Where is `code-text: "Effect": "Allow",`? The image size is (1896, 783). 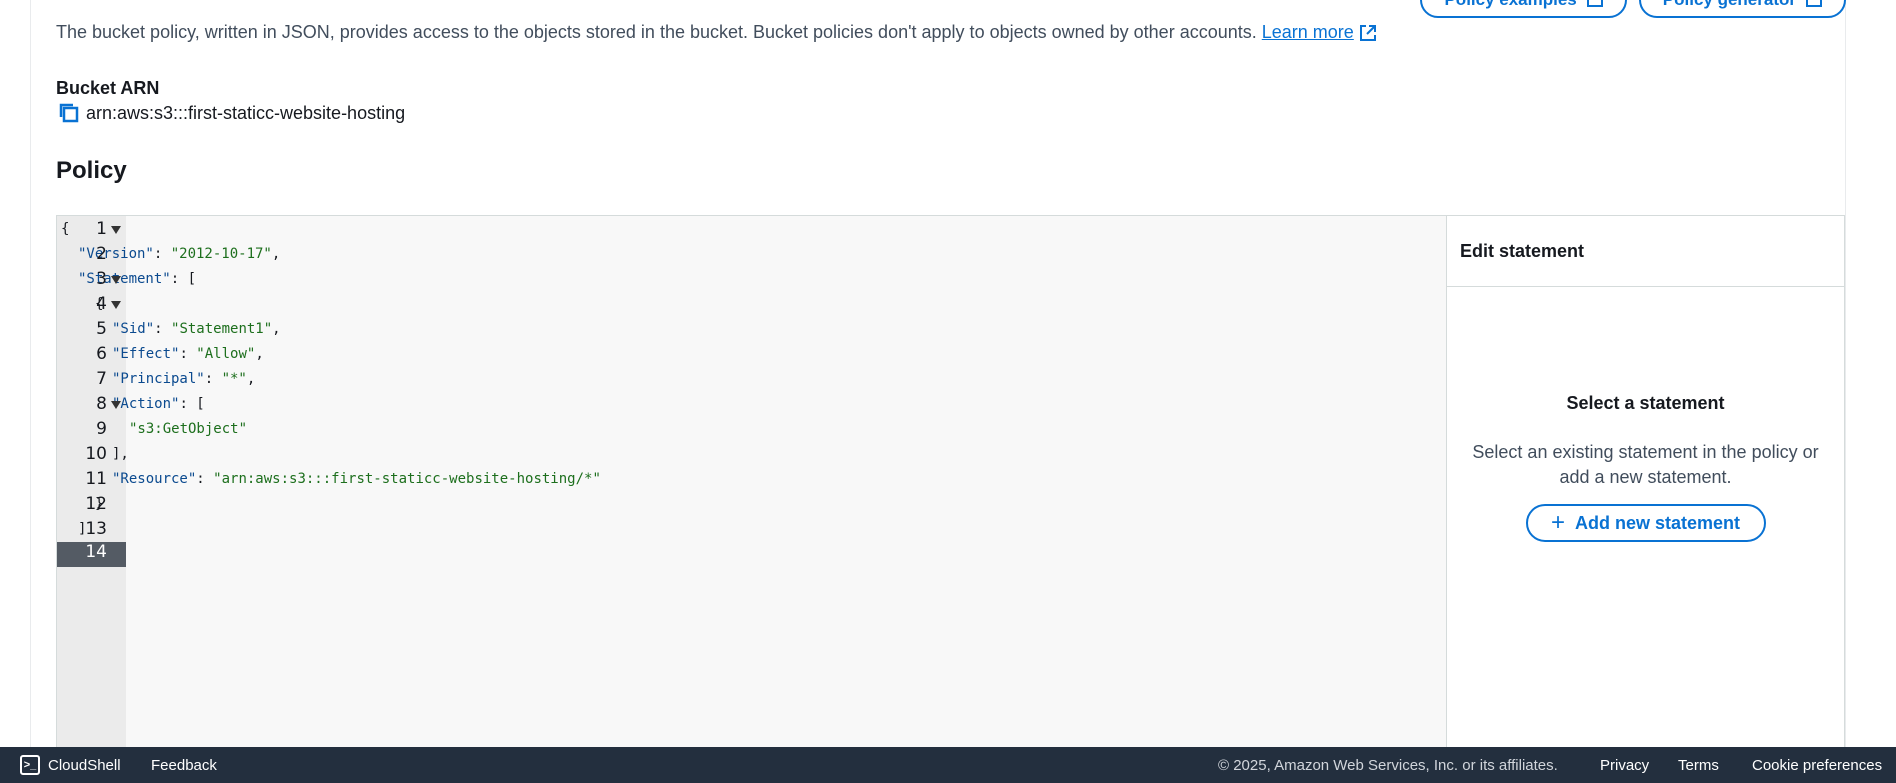
code-text: "Effect": "Allow", is located at coordinates (188, 354).